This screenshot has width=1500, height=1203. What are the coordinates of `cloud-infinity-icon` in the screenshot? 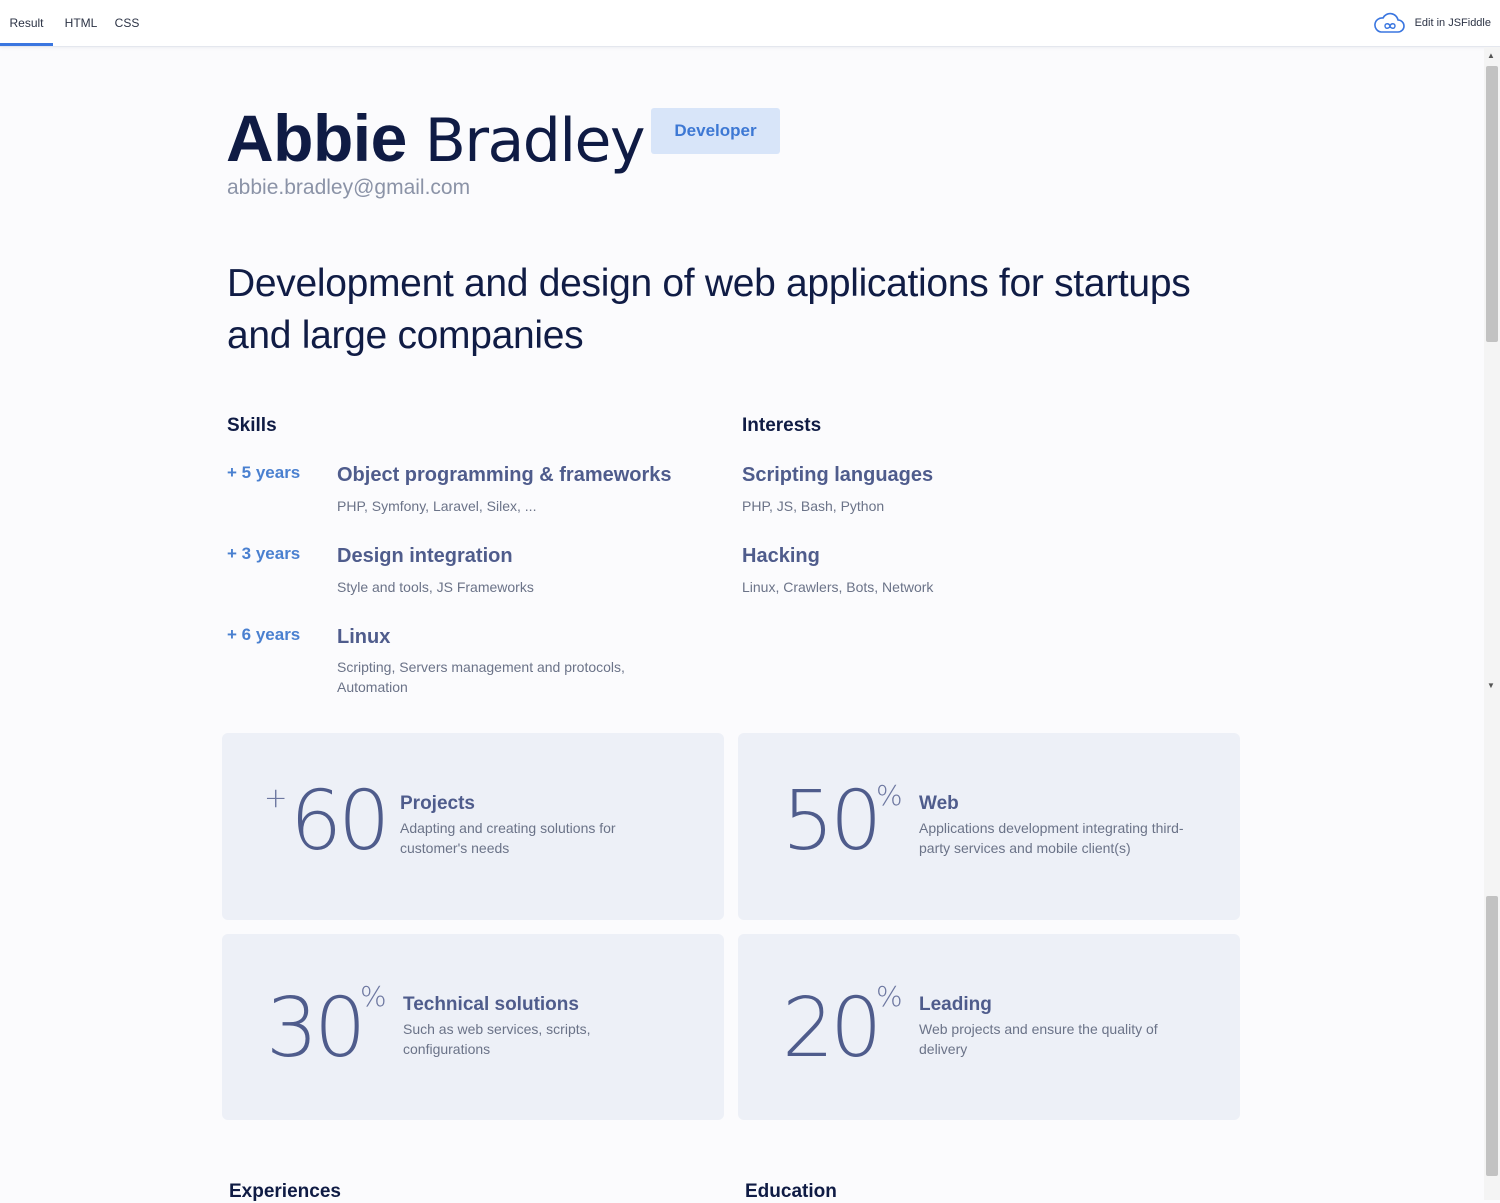 It's located at (1389, 22).